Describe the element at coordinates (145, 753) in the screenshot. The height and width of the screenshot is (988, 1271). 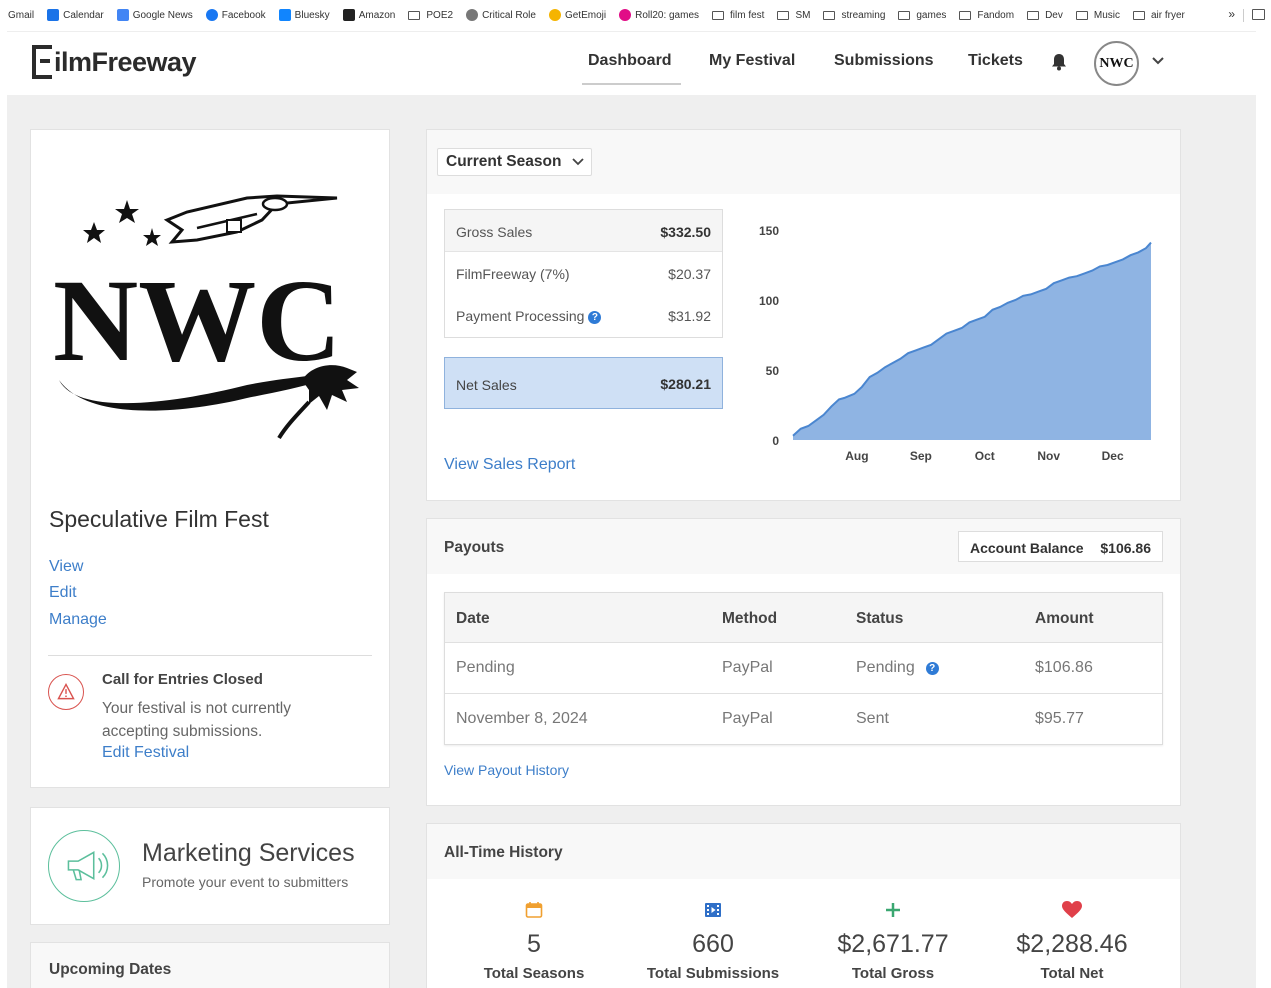
I see `edit-festival-link: Edit Festival` at that location.